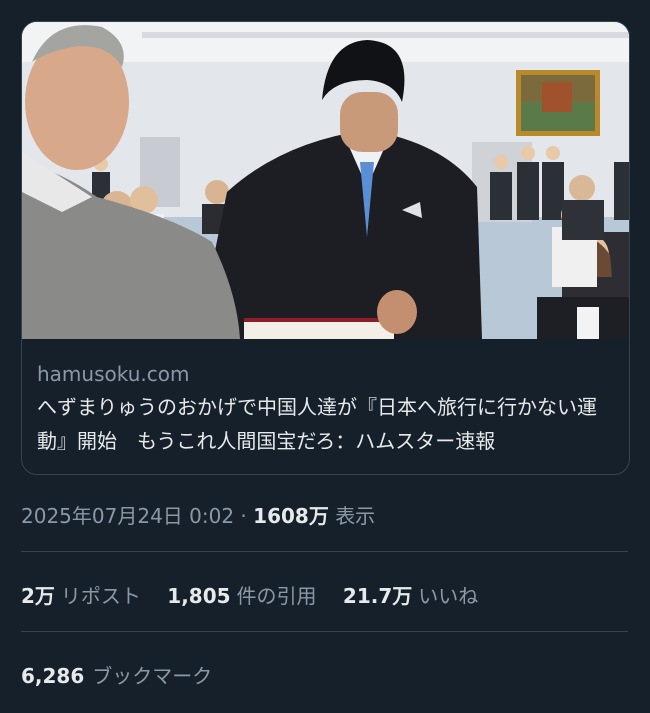  What do you see at coordinates (53, 676) in the screenshot?
I see `bookmarks-count: 6,286` at bounding box center [53, 676].